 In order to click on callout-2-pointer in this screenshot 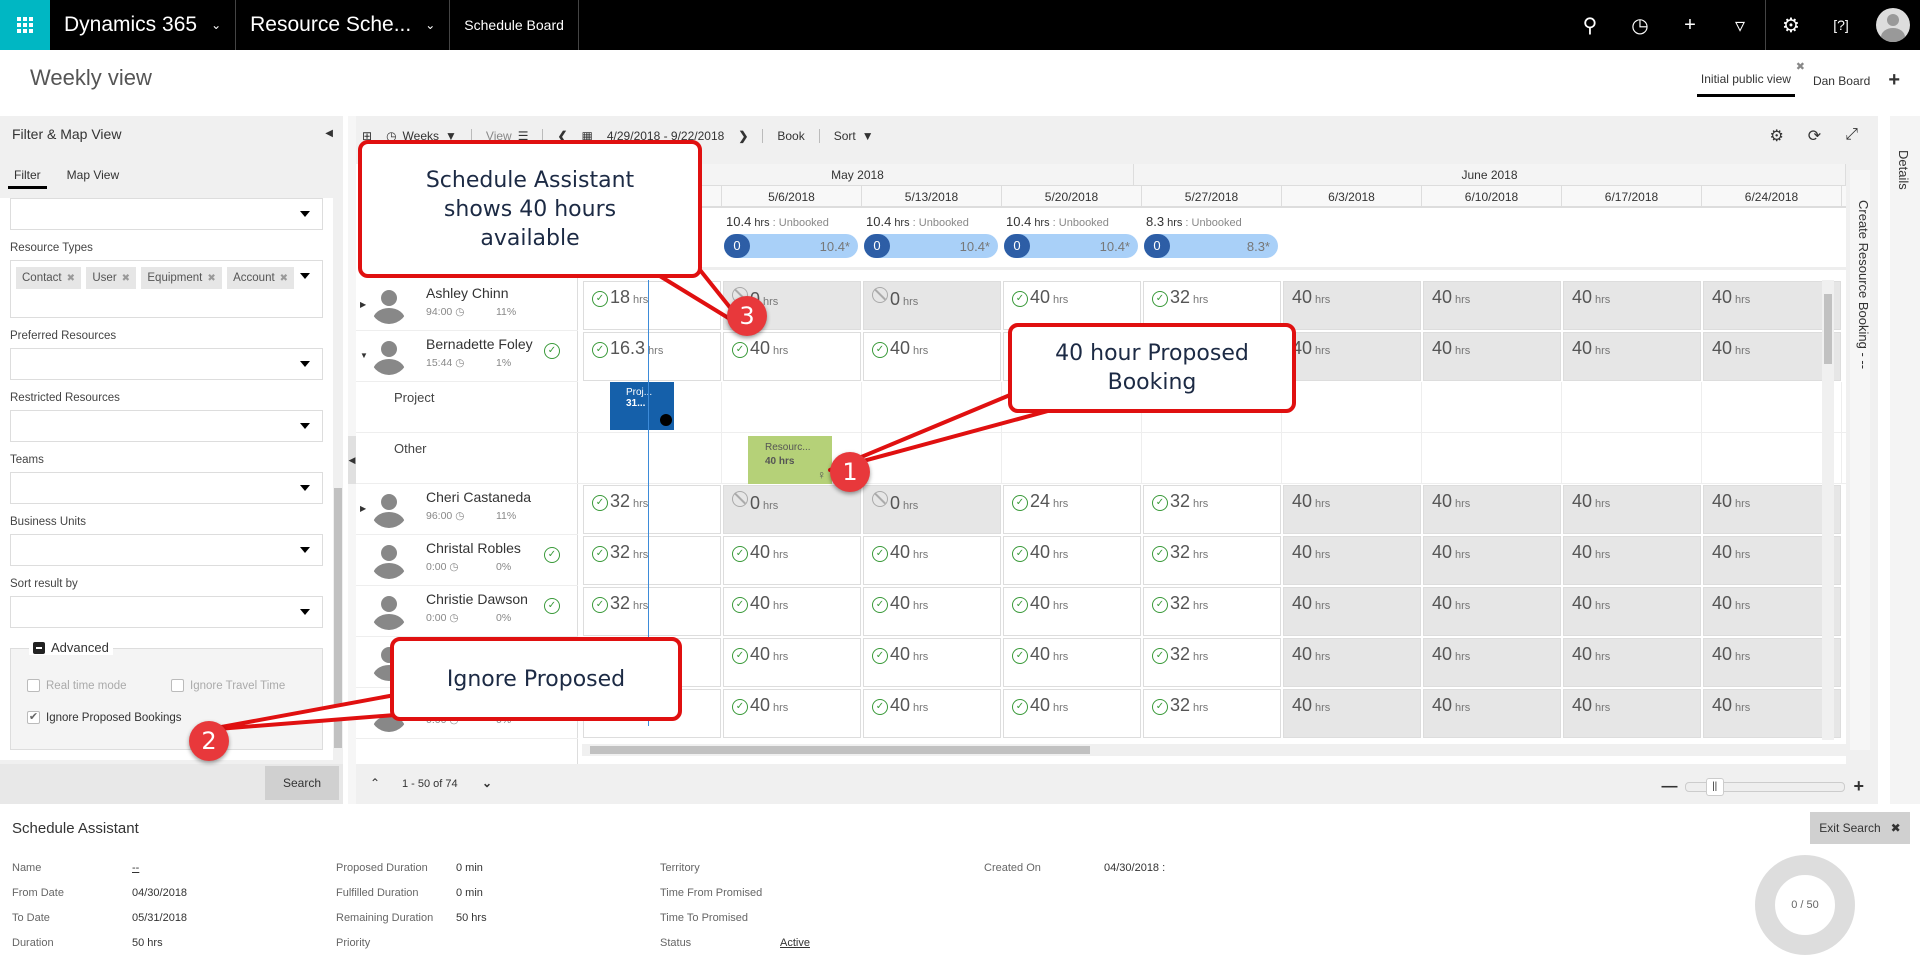, I will do `click(300, 712)`.